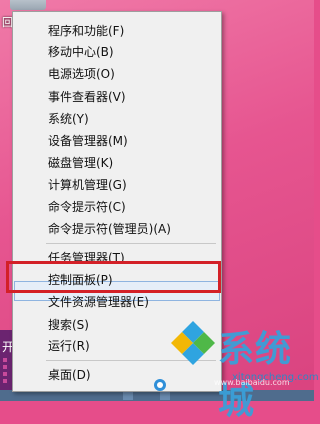 The height and width of the screenshot is (424, 320). I want to click on browser-icon, so click(160, 385).